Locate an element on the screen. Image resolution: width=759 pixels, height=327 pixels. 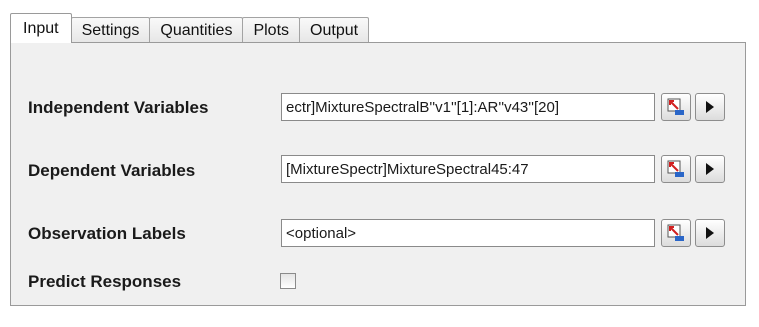
dependent-variables-field: [MixtureSpectr]MixtureSpectral45:47 is located at coordinates (468, 169).